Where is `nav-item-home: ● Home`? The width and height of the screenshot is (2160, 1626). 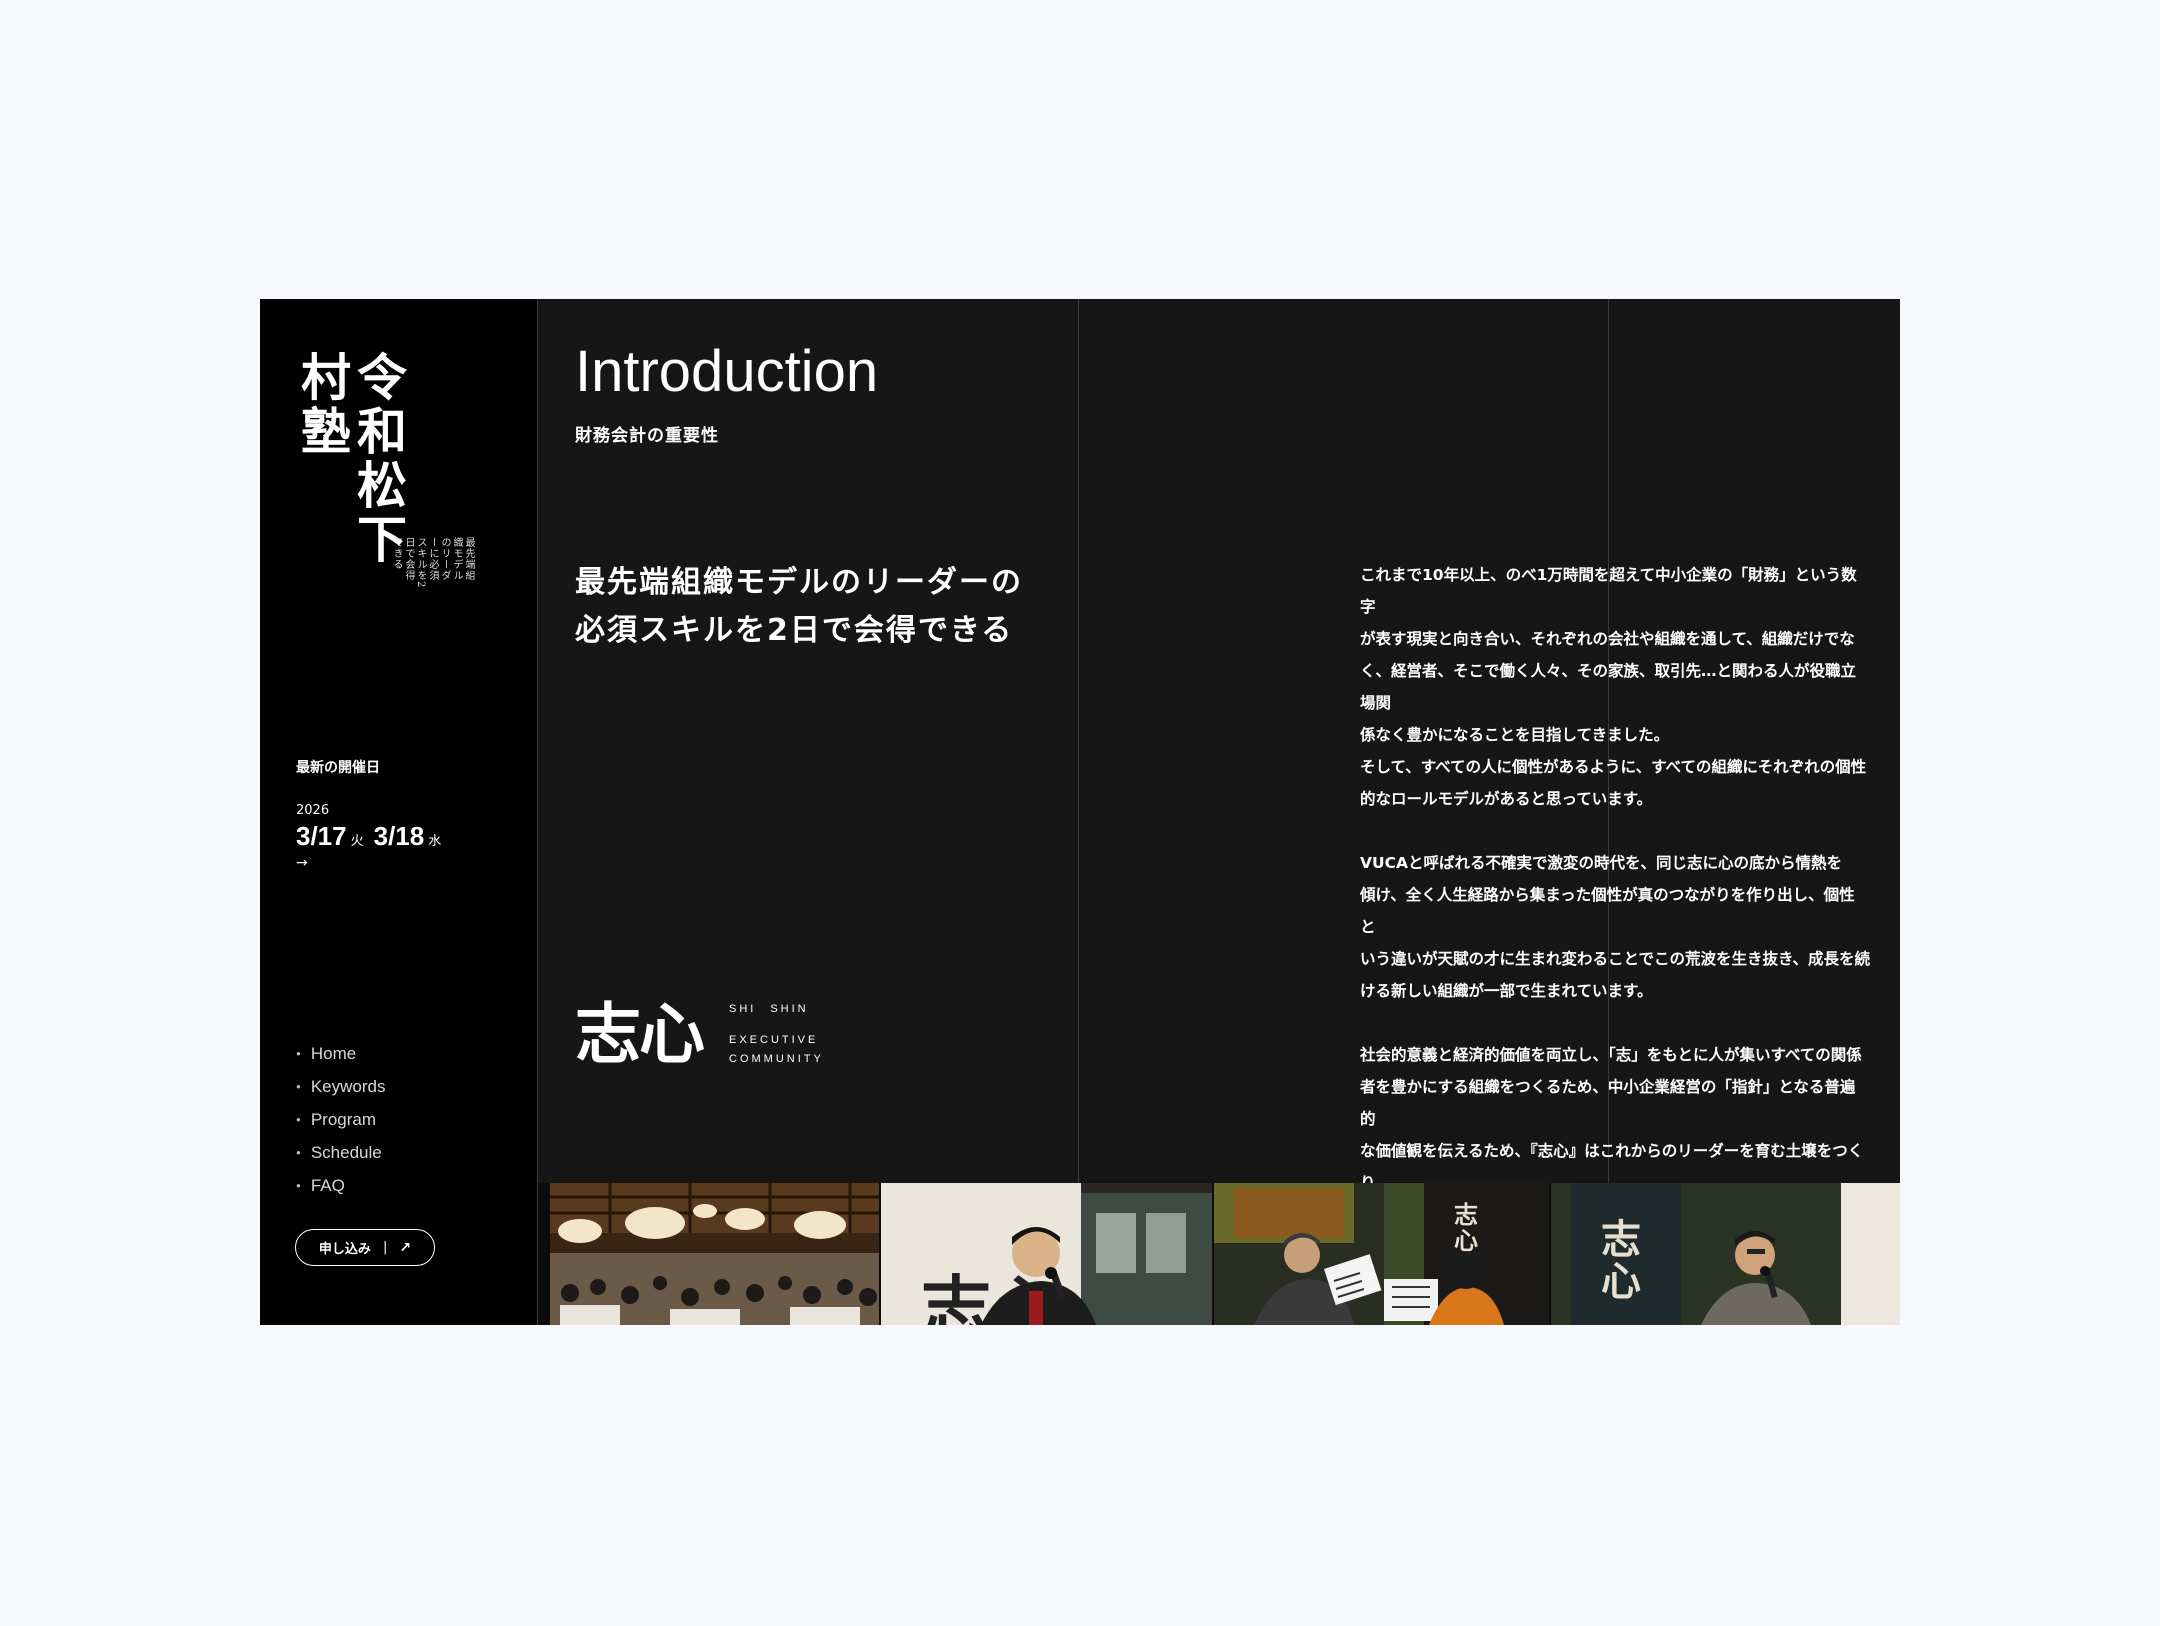
nav-item-home: ● Home is located at coordinates (340, 1053).